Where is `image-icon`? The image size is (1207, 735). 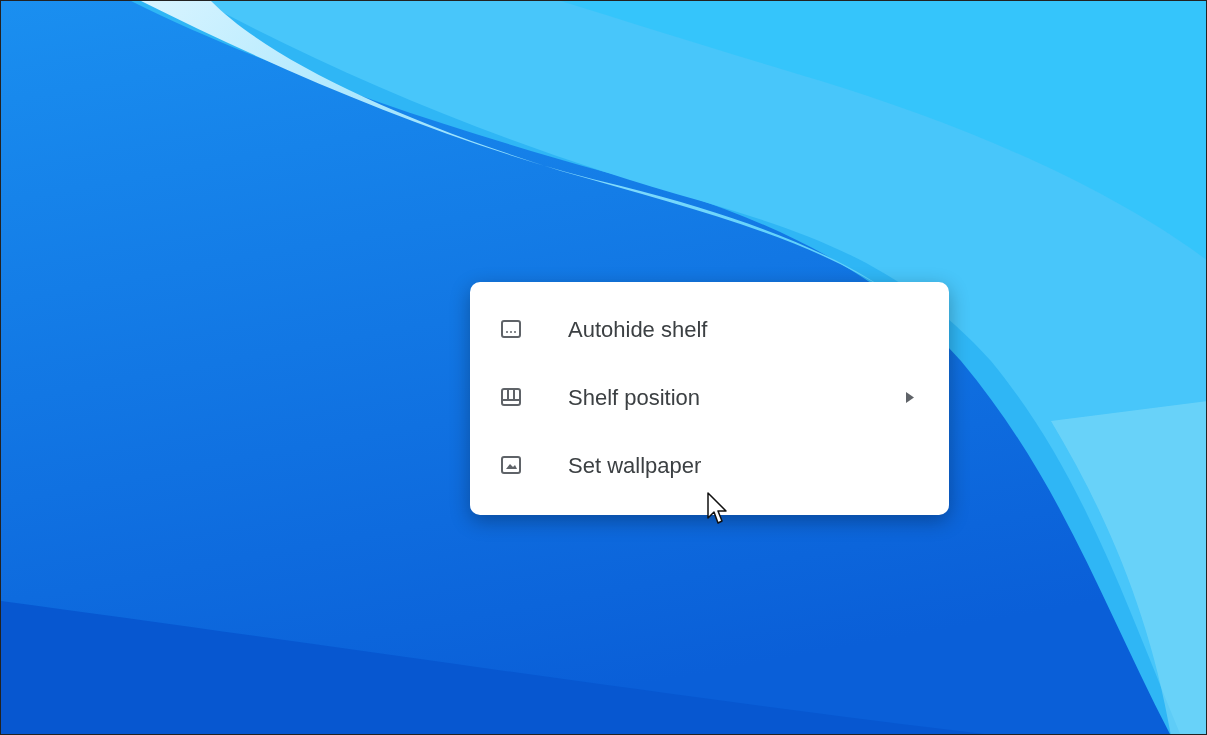 image-icon is located at coordinates (511, 465).